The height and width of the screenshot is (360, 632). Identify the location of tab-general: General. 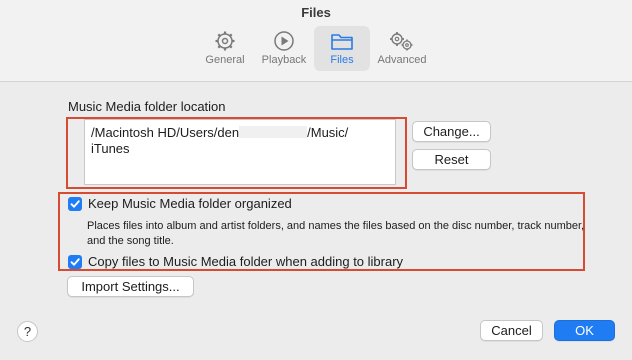
(225, 48).